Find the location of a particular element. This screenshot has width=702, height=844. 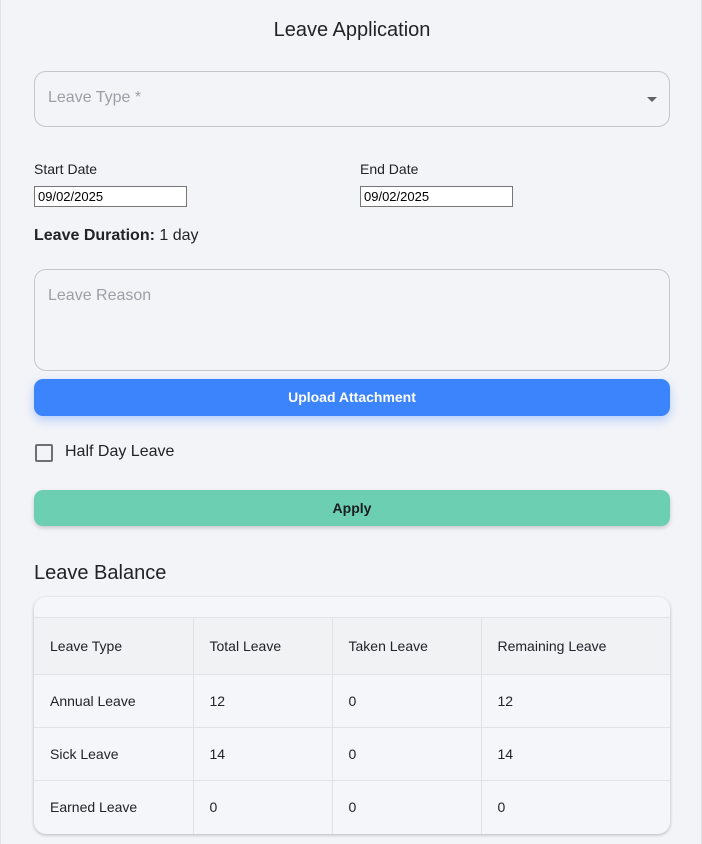

leave-balance-title: Leave Balance is located at coordinates (100, 573).